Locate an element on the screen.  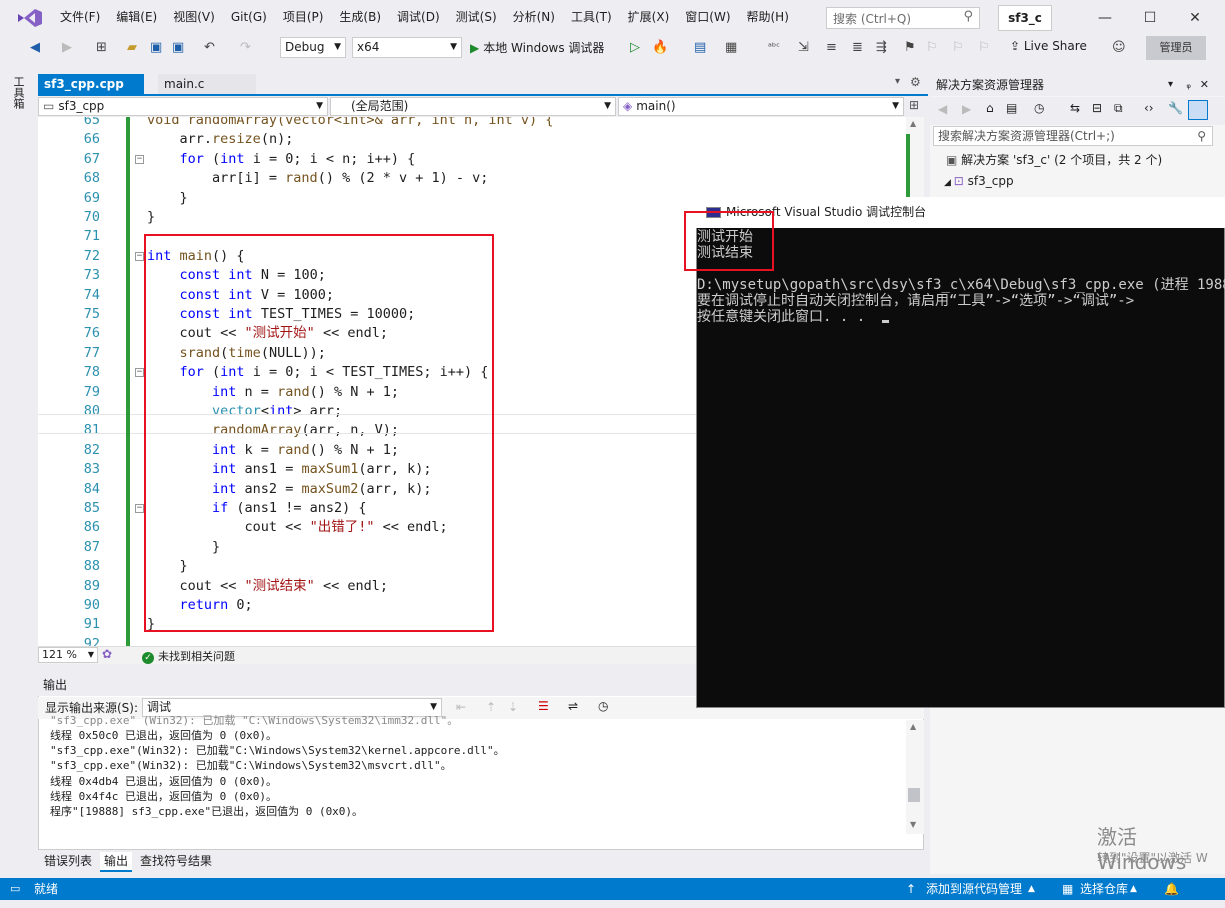
expand-icon: ◢ is located at coordinates (949, 183).